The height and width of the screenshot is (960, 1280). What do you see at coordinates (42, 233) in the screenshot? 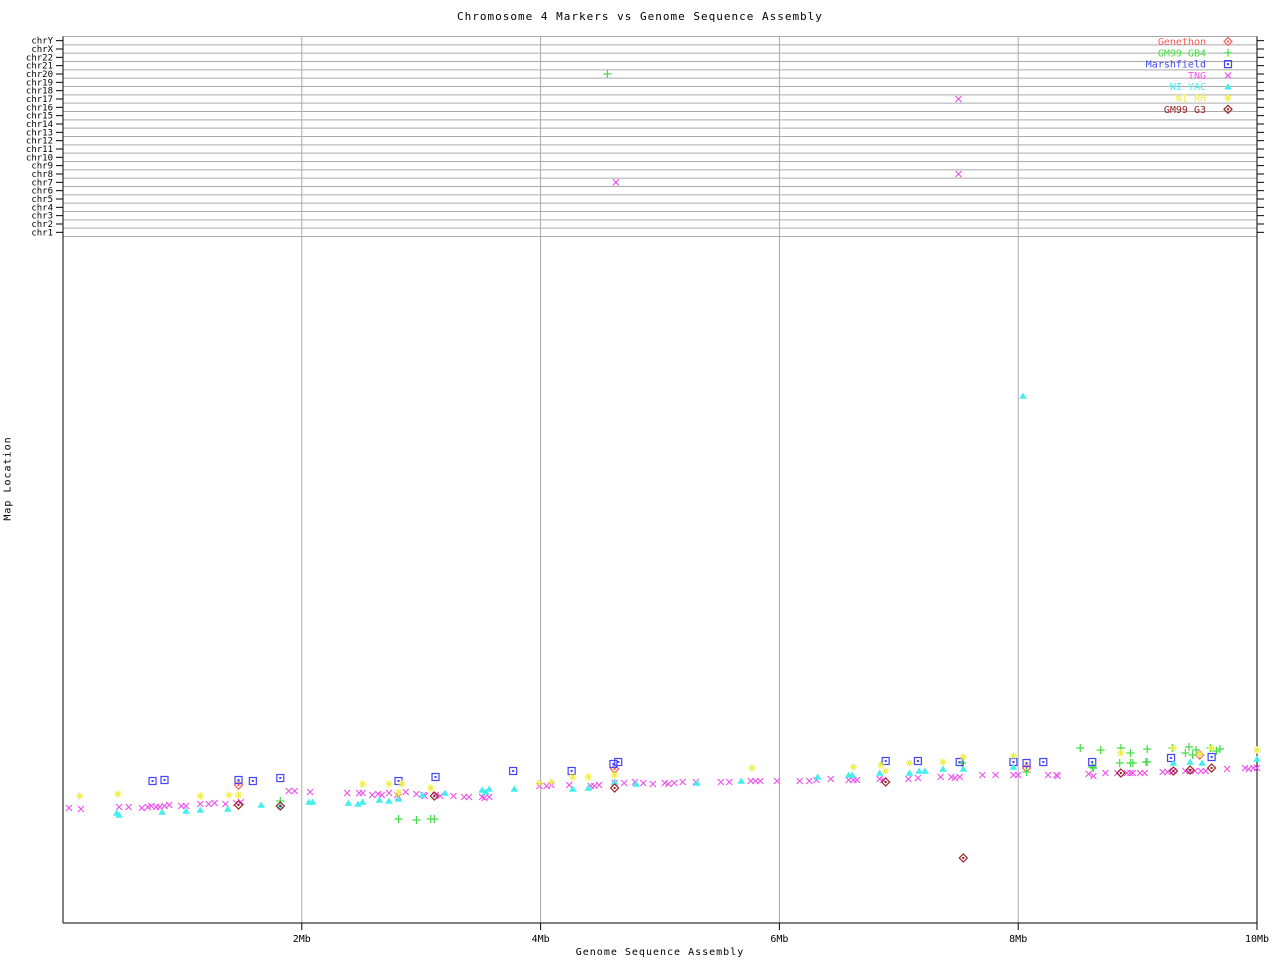
I see `chromosome-label: chr1` at bounding box center [42, 233].